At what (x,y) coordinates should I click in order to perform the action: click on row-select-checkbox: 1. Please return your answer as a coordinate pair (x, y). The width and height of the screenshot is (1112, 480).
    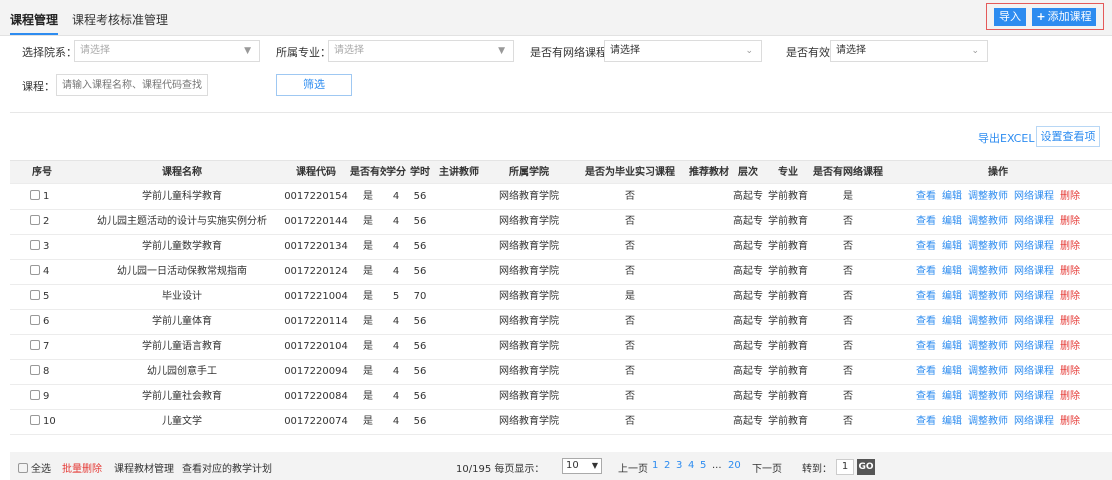
    Looking at the image, I should click on (56, 197).